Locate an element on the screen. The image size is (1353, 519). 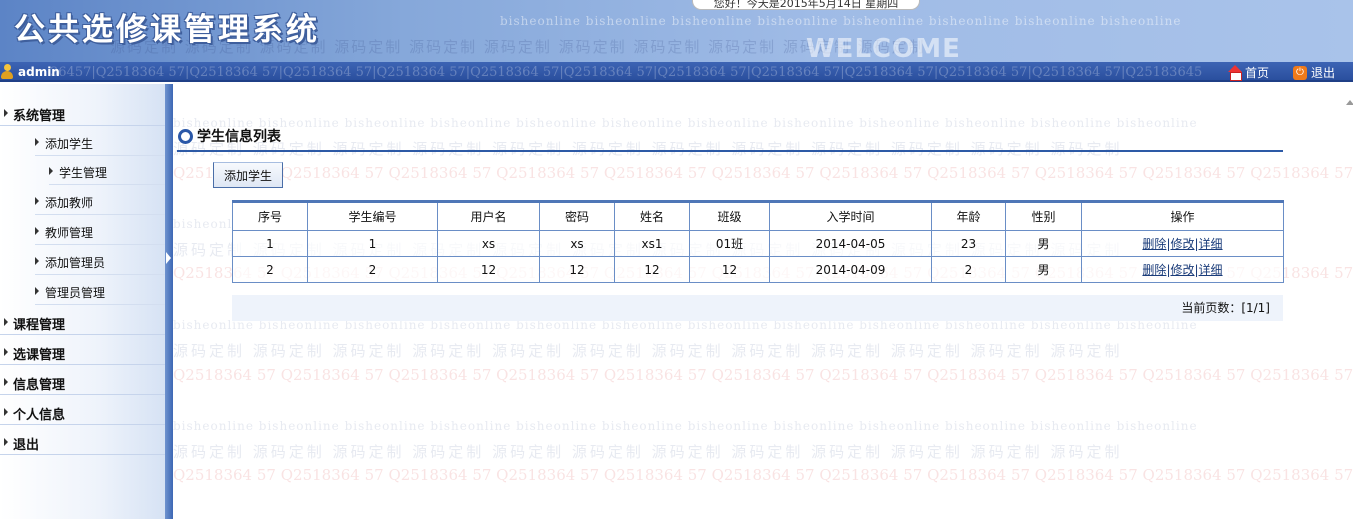
home-link: 首页 is located at coordinates (1248, 72).